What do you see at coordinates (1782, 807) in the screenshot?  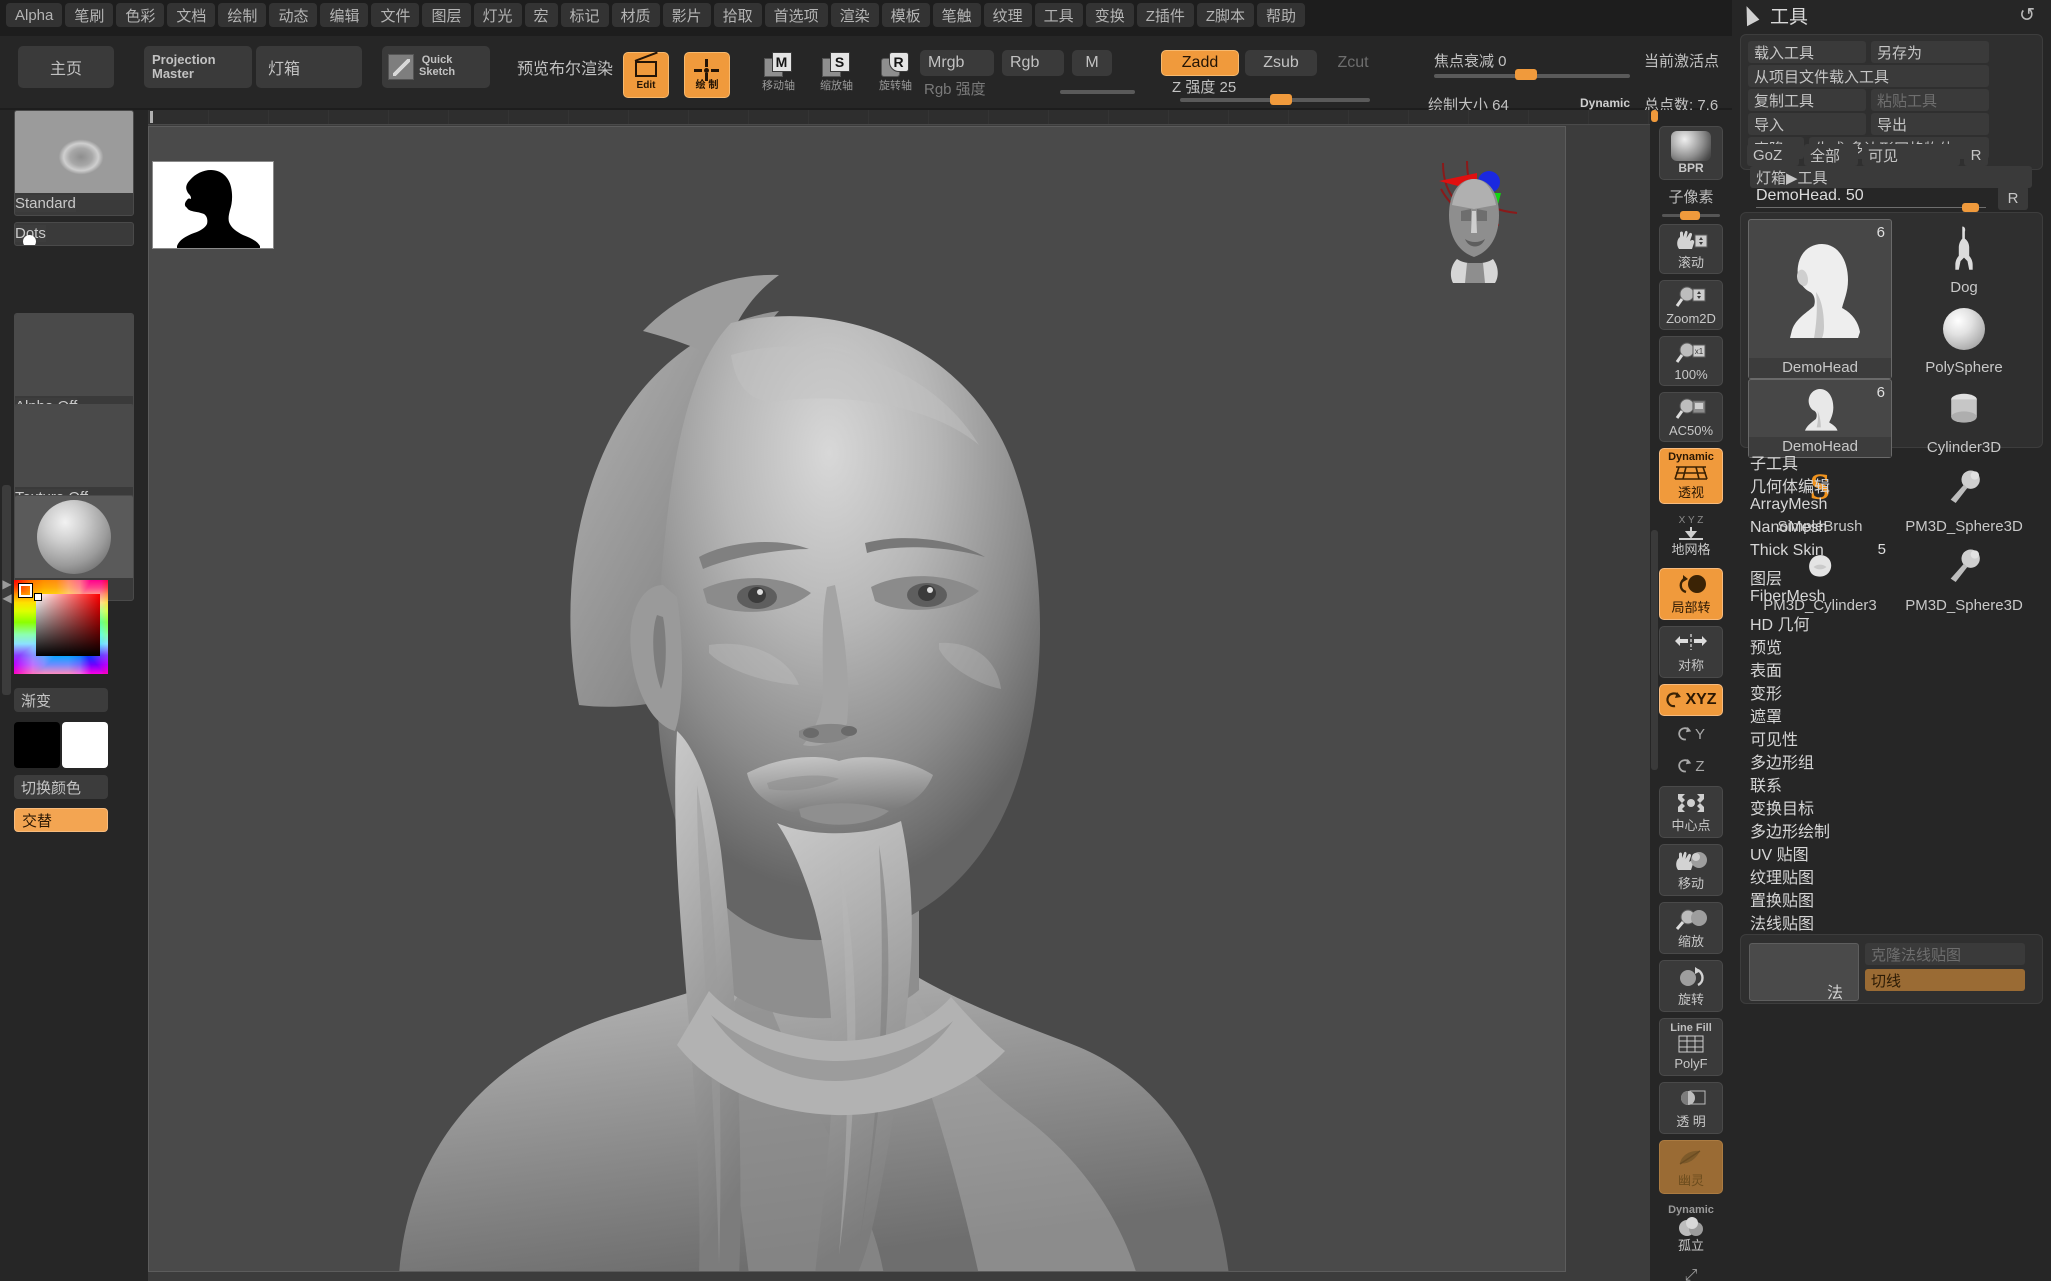 I see `menu-morph-target: 变换目标` at bounding box center [1782, 807].